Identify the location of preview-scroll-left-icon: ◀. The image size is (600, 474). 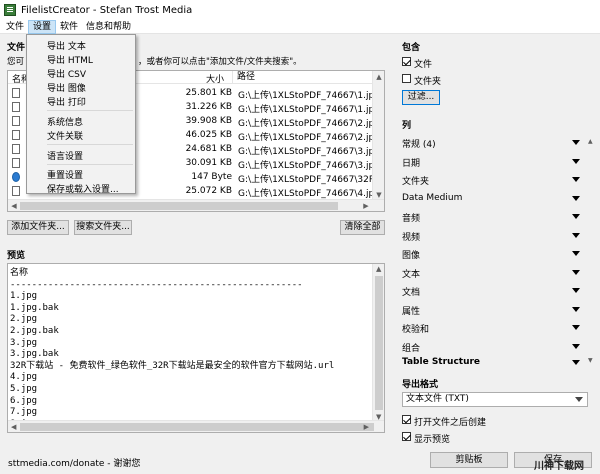
(13, 427).